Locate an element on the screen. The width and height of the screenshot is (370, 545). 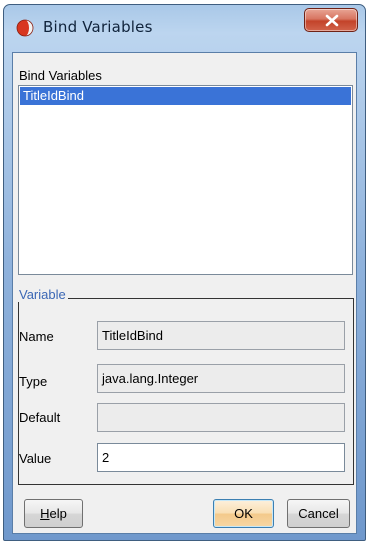
name-field: TitleIdBind is located at coordinates (221, 335).